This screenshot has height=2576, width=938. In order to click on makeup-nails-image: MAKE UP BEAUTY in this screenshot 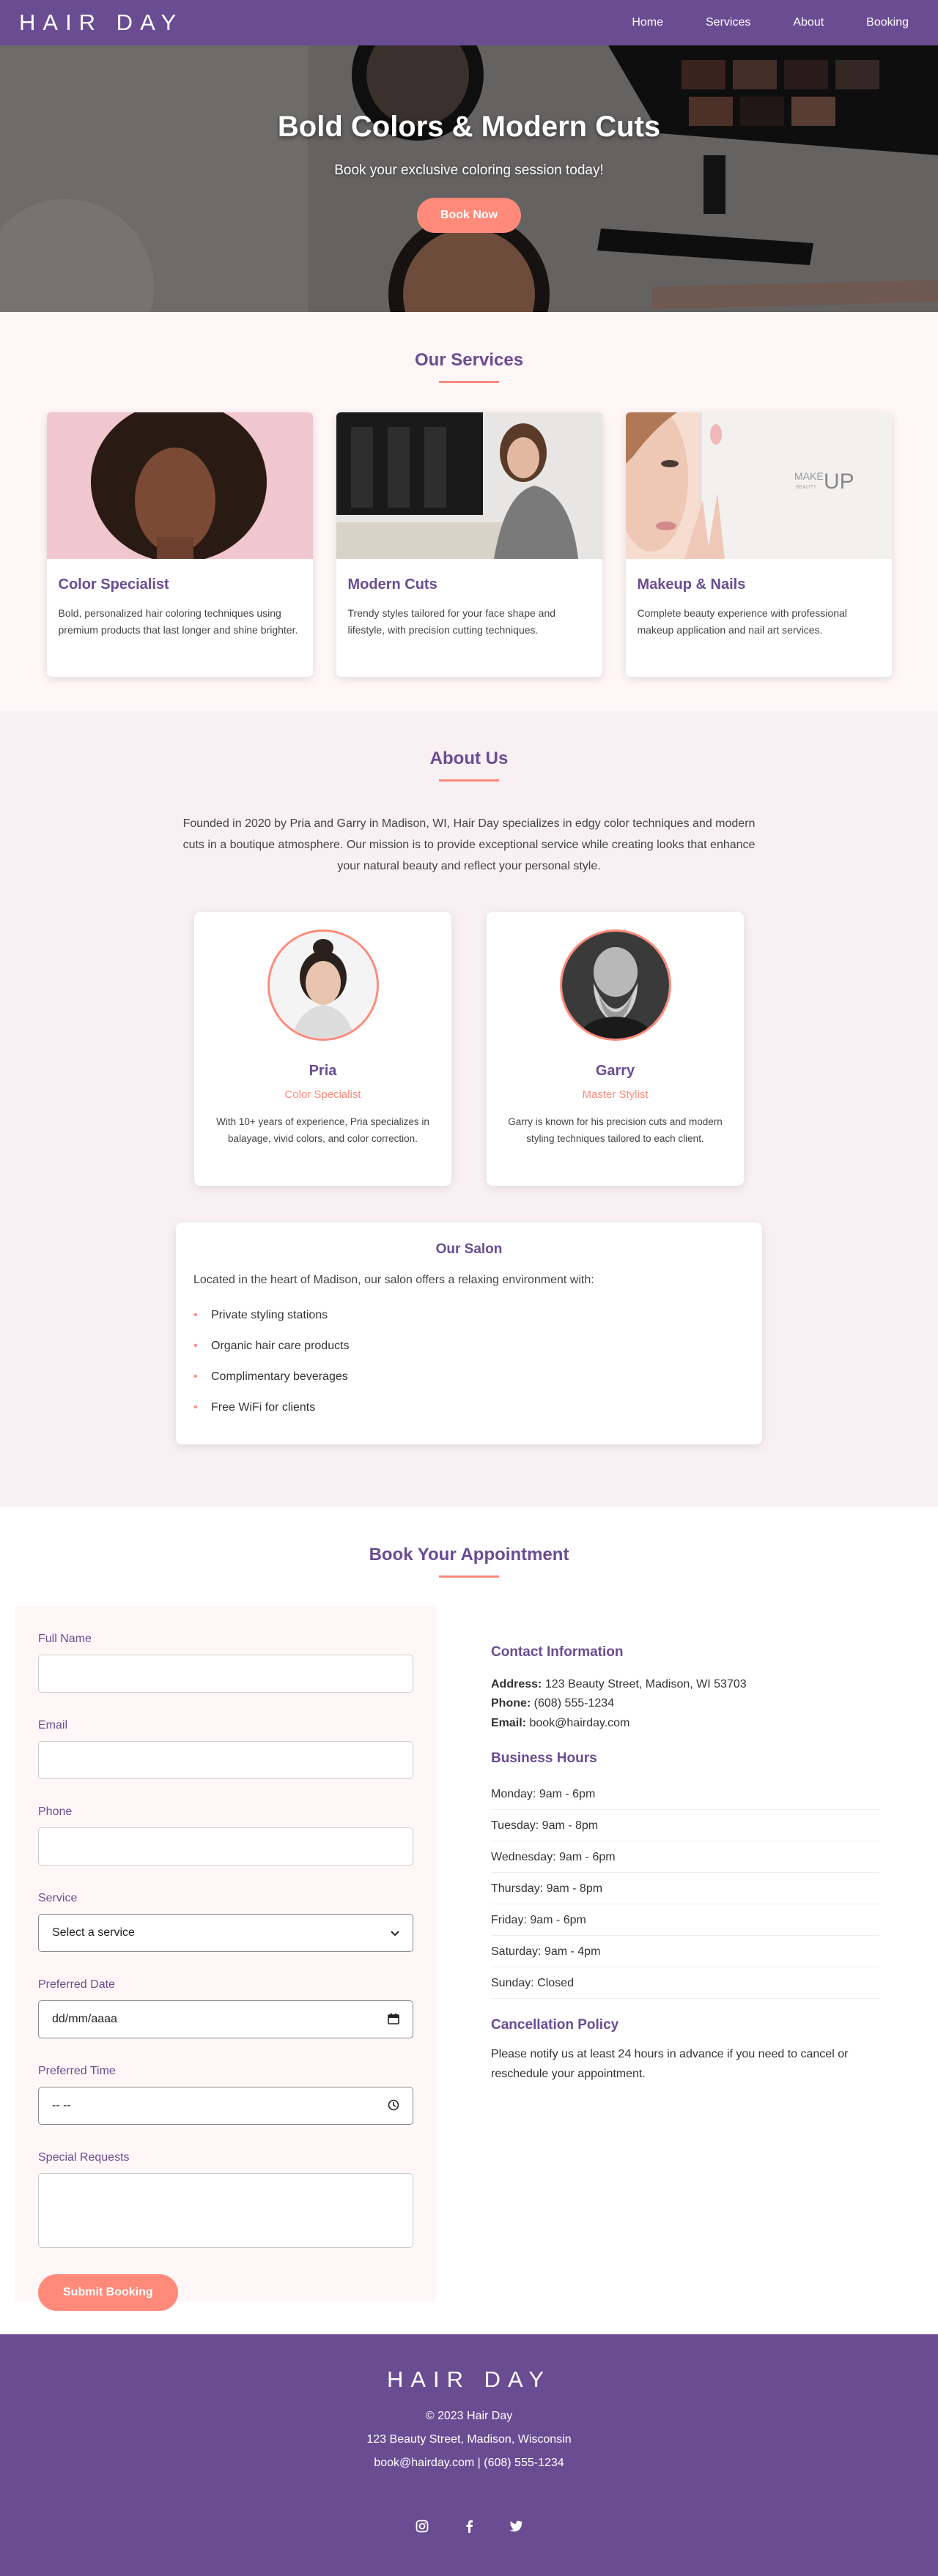, I will do `click(758, 485)`.